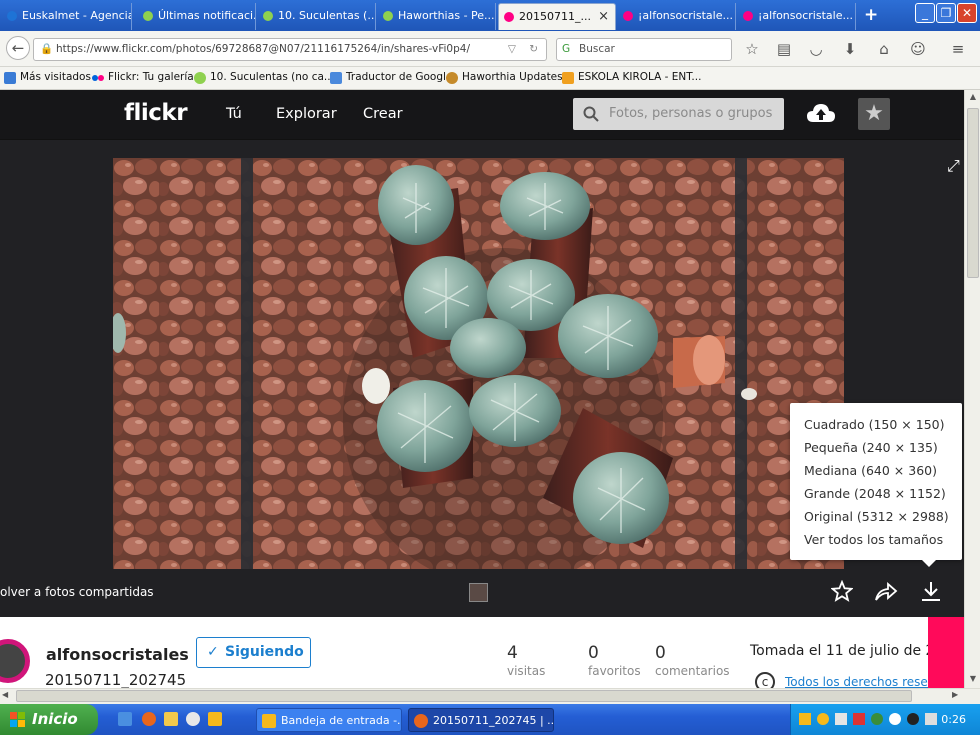  What do you see at coordinates (77, 592) in the screenshot?
I see `back-to-shared-link: olver a fotos compartidas` at bounding box center [77, 592].